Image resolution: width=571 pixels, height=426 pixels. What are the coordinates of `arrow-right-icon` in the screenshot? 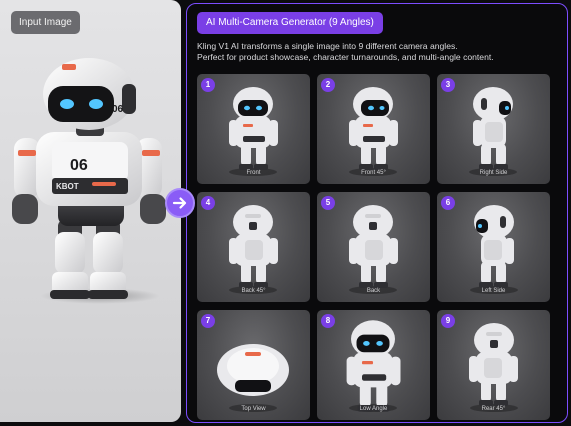 It's located at (180, 203).